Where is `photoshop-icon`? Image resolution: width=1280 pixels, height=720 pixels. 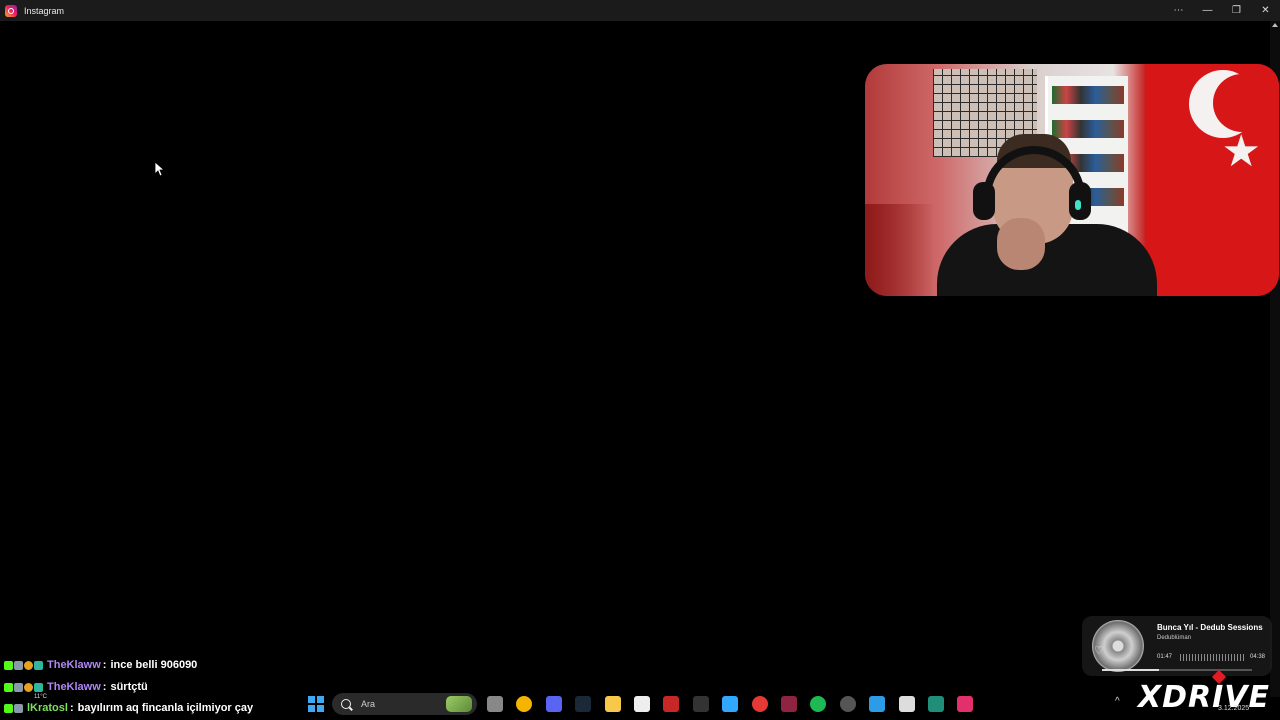
photoshop-icon is located at coordinates (730, 704).